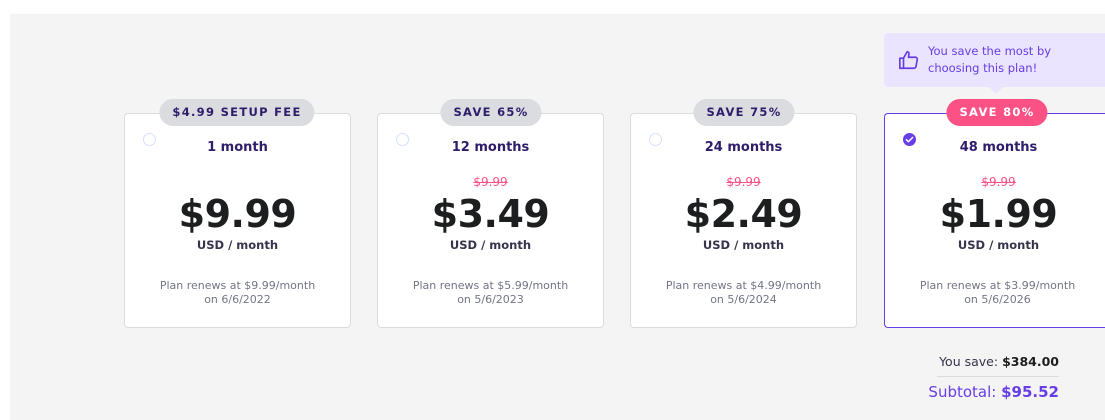 Image resolution: width=1105 pixels, height=420 pixels. I want to click on plan-price: $2.49, so click(743, 214).